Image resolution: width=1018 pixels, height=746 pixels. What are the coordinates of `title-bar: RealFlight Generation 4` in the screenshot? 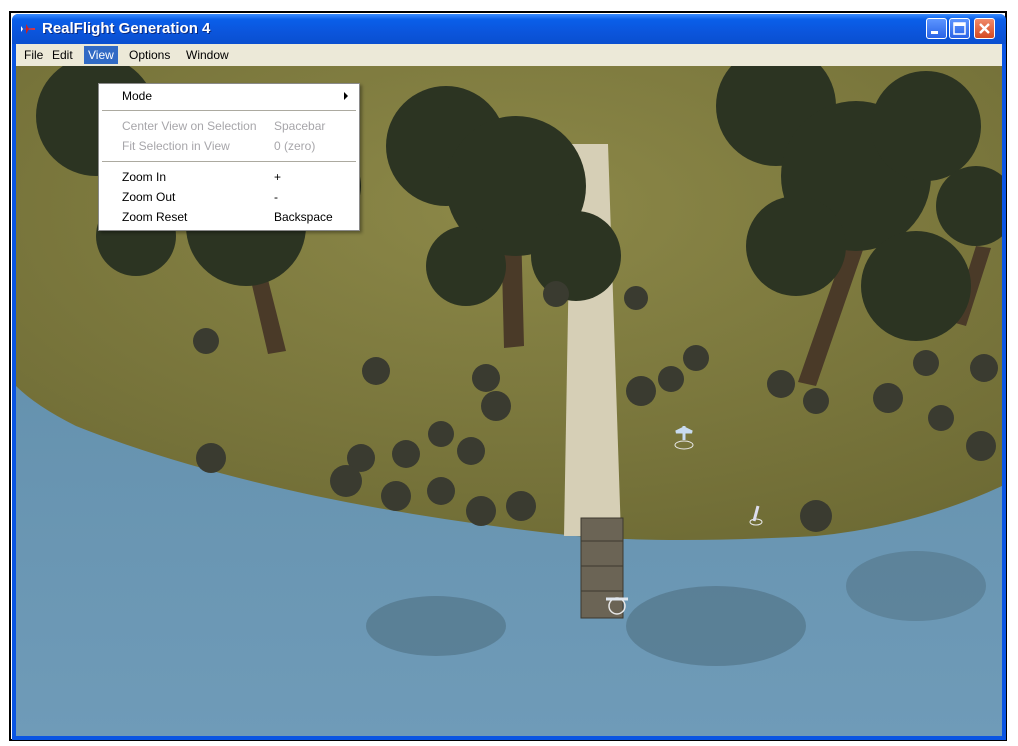 It's located at (509, 29).